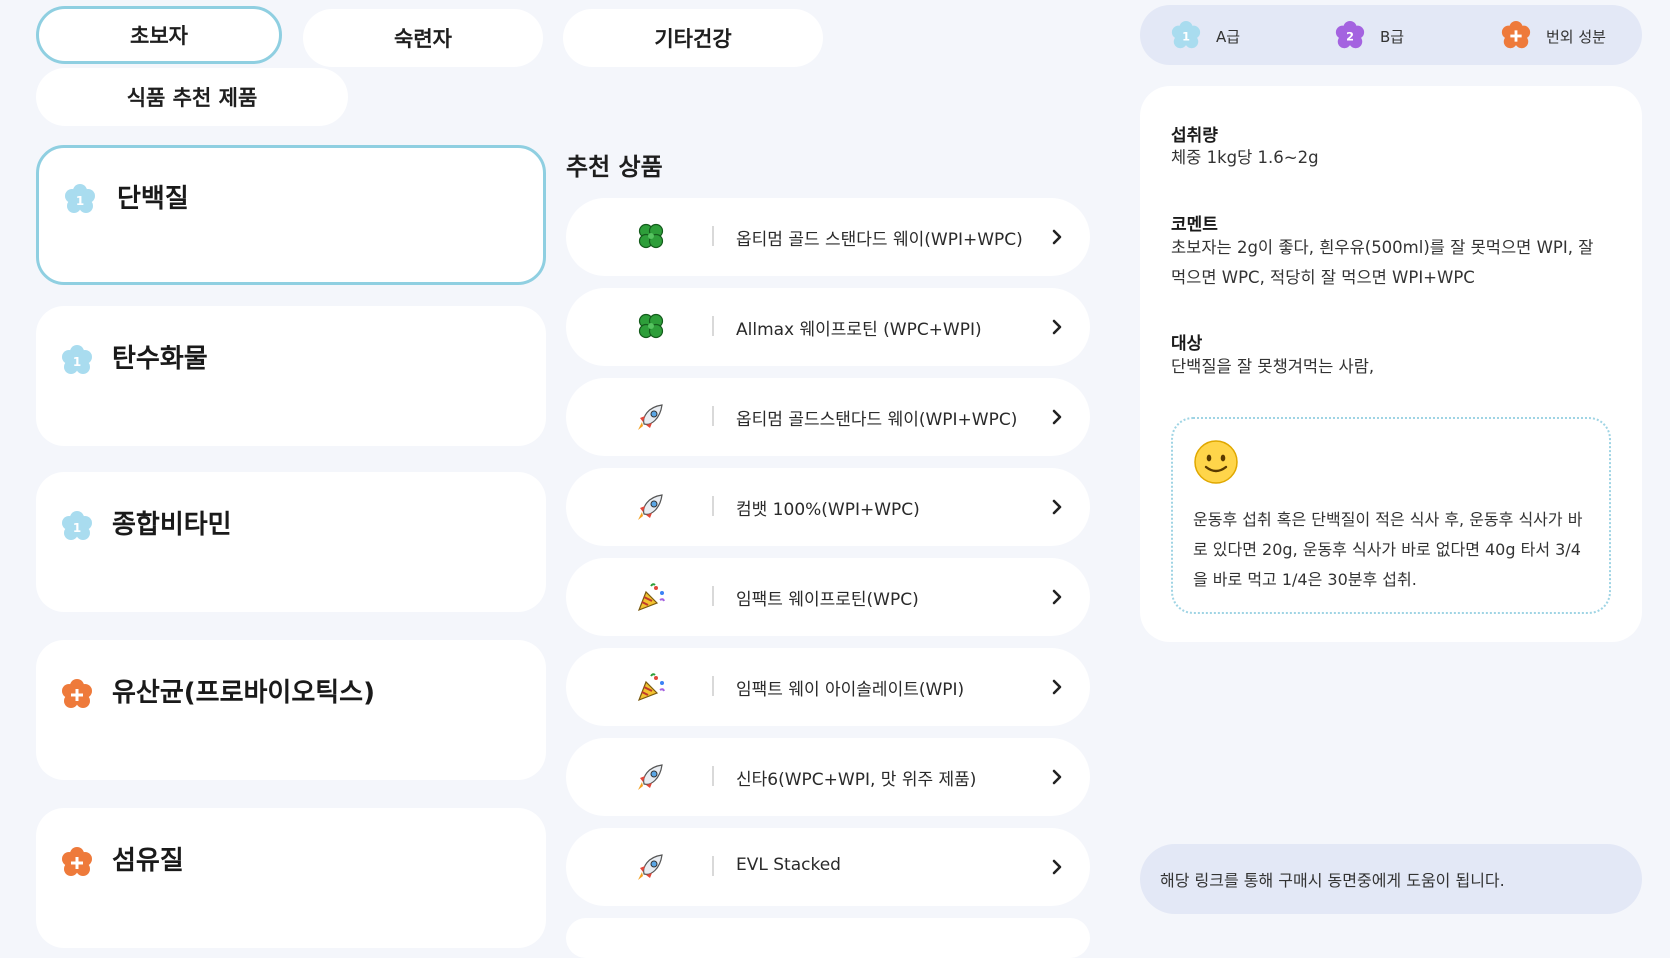 The height and width of the screenshot is (958, 1670). Describe the element at coordinates (856, 780) in the screenshot. I see `product-label: 신타6(WPC+WPI, 맛 위주 제품)` at that location.